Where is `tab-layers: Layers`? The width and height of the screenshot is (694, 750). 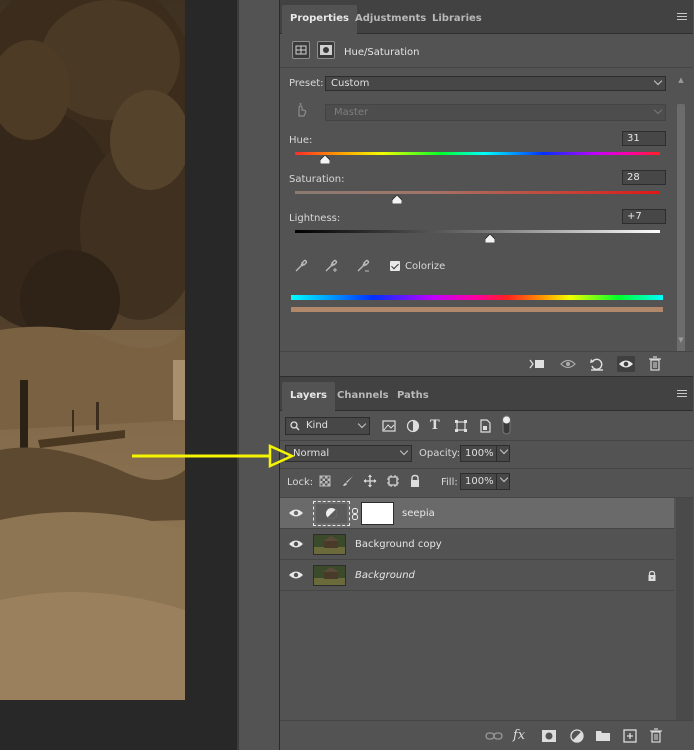
tab-layers: Layers is located at coordinates (308, 396).